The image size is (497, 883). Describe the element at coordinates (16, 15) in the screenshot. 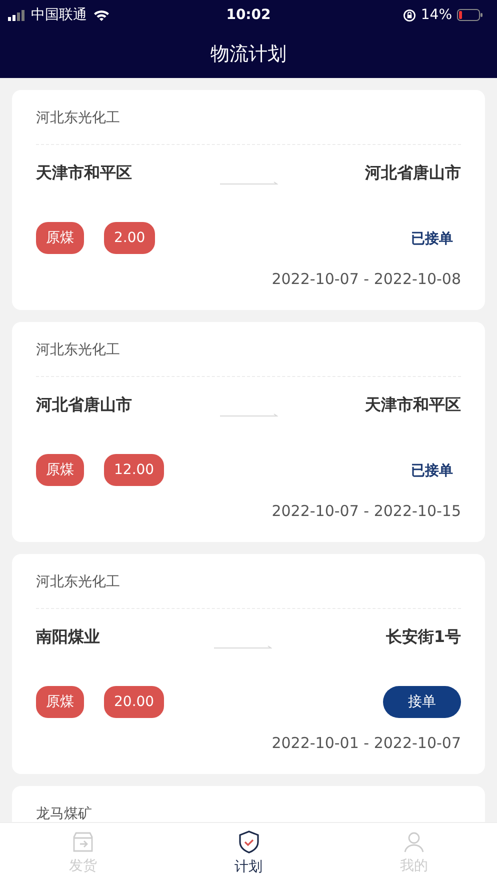

I see `signal-icon` at that location.